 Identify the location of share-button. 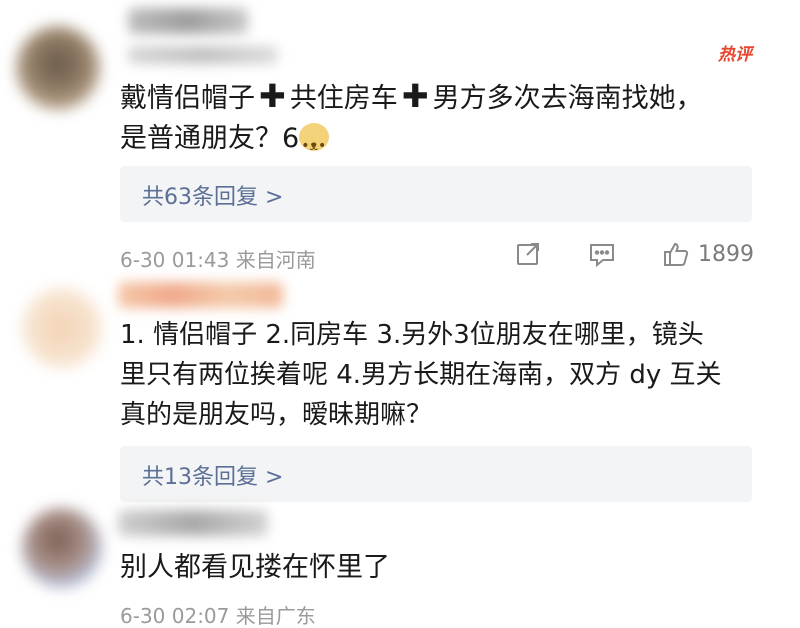
(528, 254).